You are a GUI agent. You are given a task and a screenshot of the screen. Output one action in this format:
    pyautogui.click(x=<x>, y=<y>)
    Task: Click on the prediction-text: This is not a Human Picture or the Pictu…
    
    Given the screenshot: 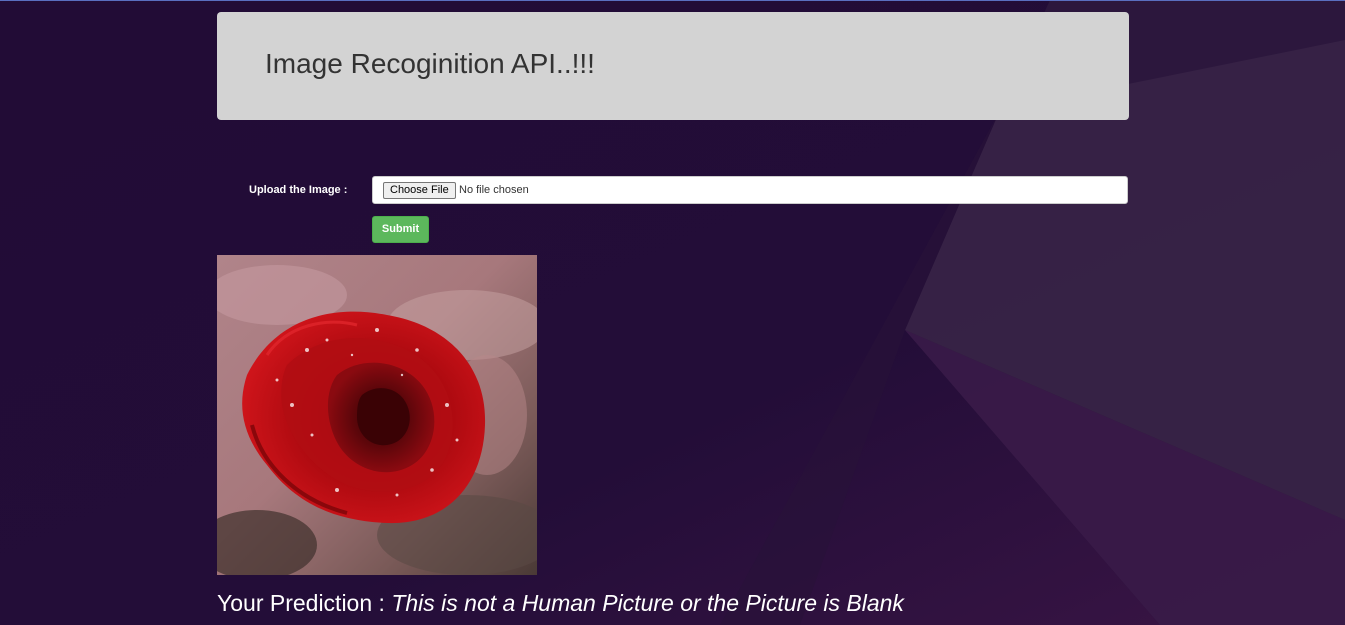 What is the action you would take?
    pyautogui.click(x=647, y=603)
    